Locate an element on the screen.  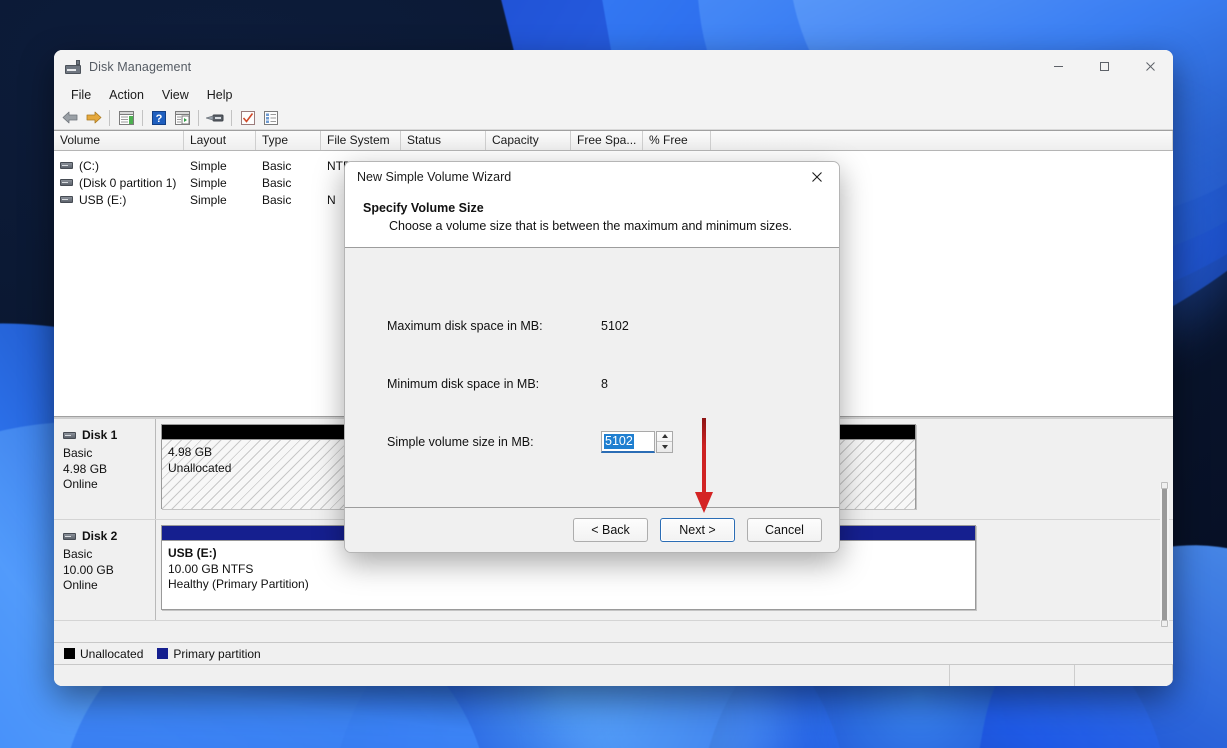
forward-icon is located at coordinates (93, 118).